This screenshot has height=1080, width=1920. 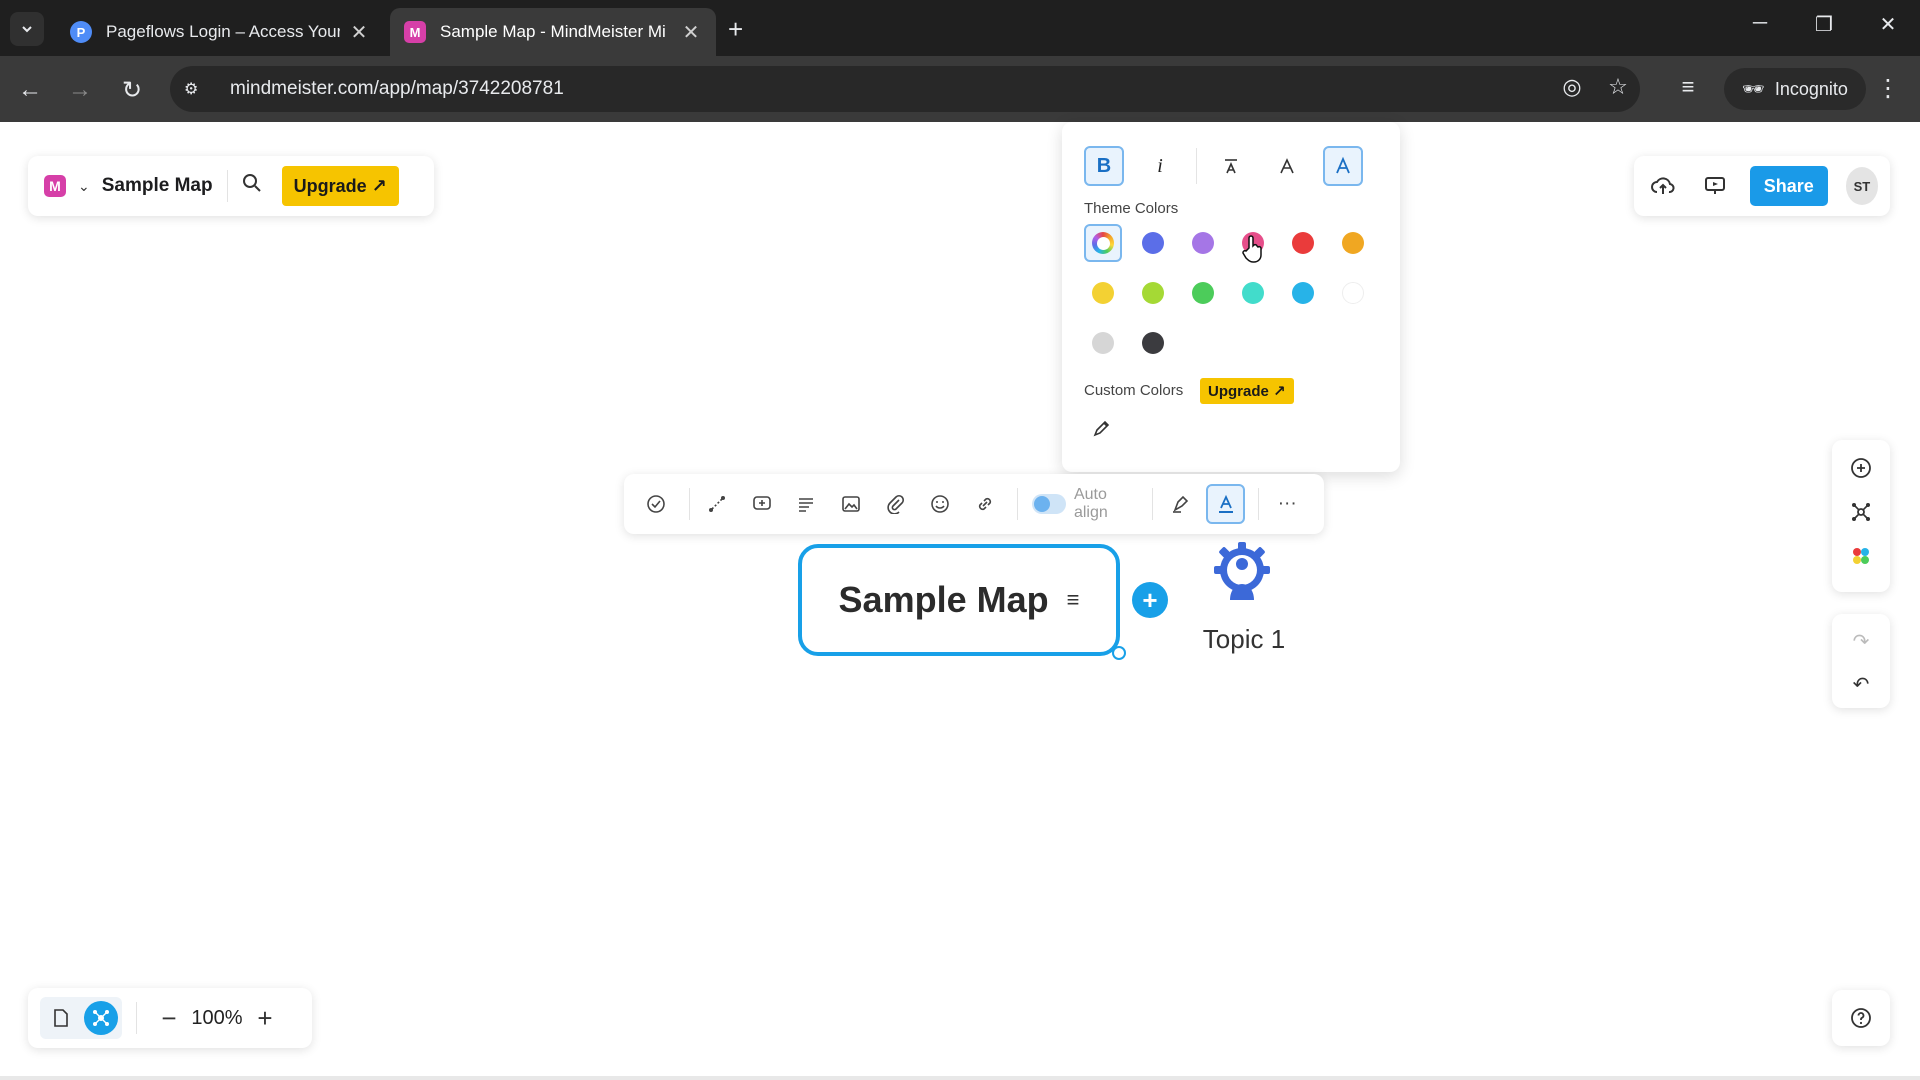 What do you see at coordinates (1225, 504) in the screenshot?
I see `text-color-button` at bounding box center [1225, 504].